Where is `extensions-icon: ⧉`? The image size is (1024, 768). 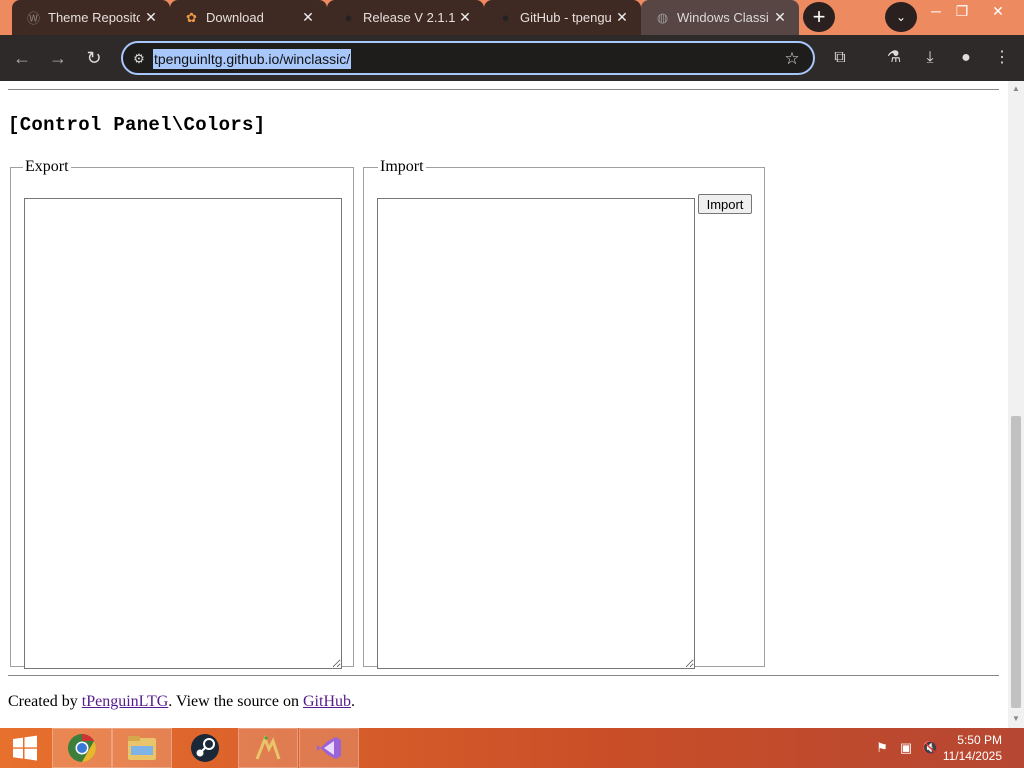
extensions-icon: ⧉ is located at coordinates (840, 58).